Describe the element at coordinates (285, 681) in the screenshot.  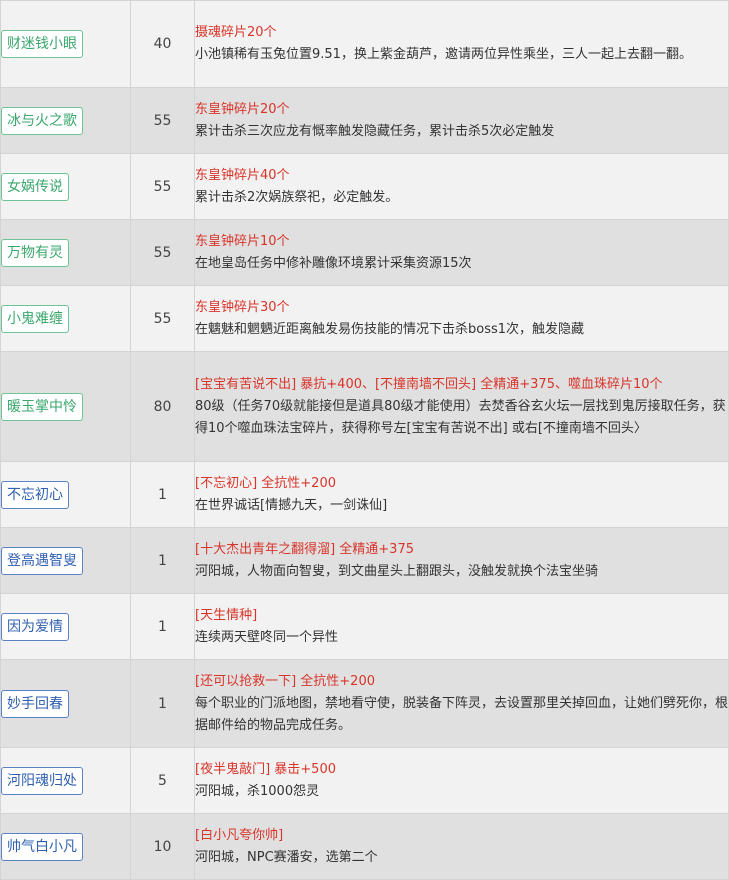
I see `reward-text: [还可以抢救一下] 全抗性+200` at that location.